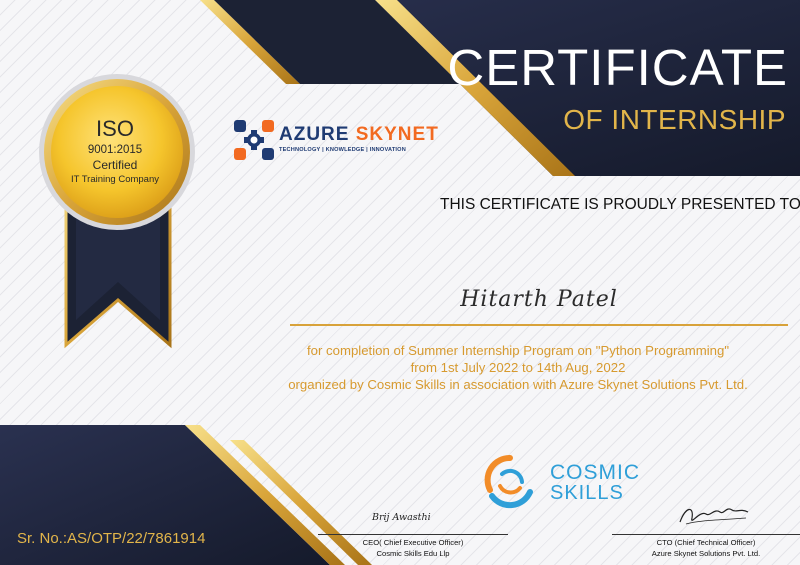 The height and width of the screenshot is (565, 800). Describe the element at coordinates (115, 165) in the screenshot. I see `seal-certified: Certified` at that location.